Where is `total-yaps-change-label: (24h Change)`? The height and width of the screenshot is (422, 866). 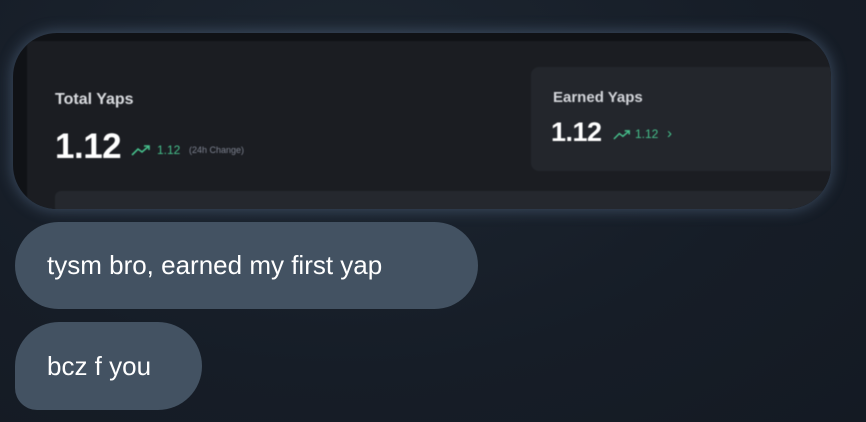
total-yaps-change-label: (24h Change) is located at coordinates (217, 150).